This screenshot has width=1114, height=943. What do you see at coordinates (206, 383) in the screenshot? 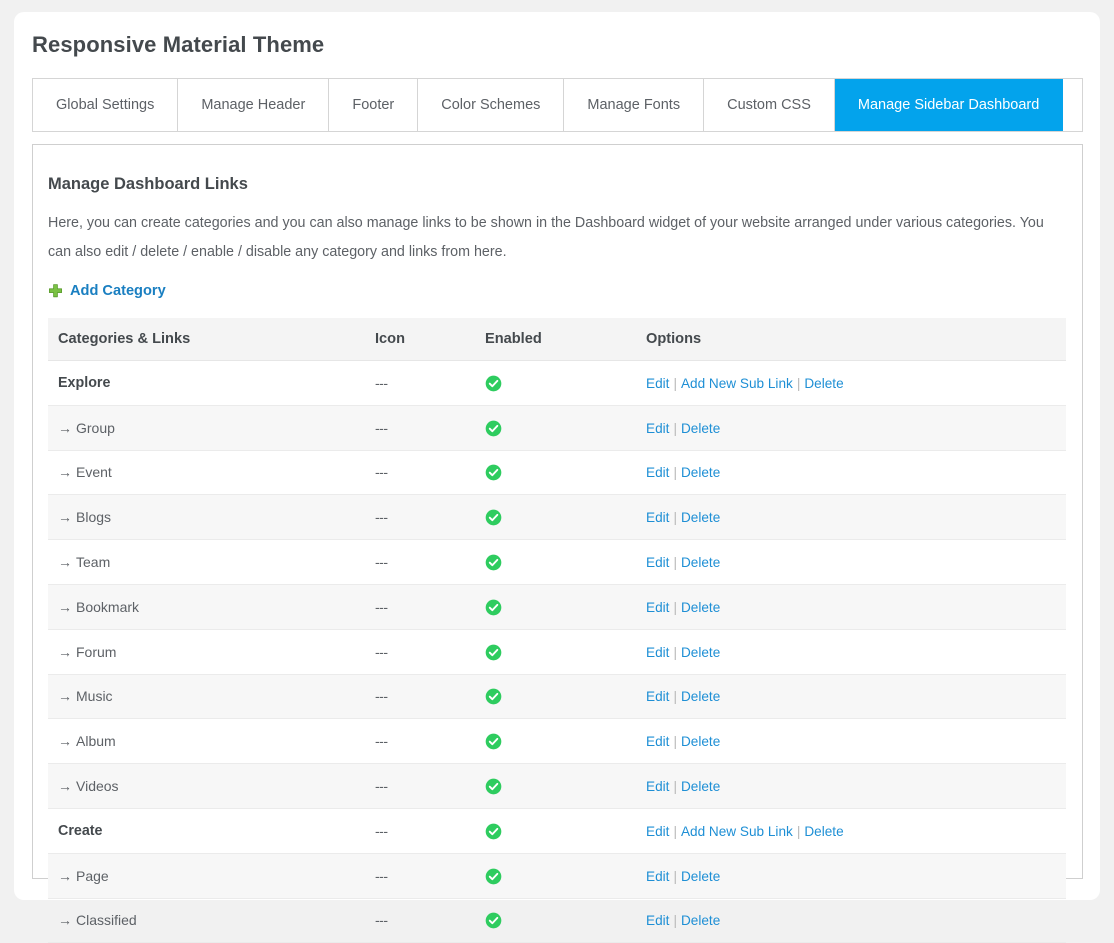
I see `category-name-cell: Explore` at bounding box center [206, 383].